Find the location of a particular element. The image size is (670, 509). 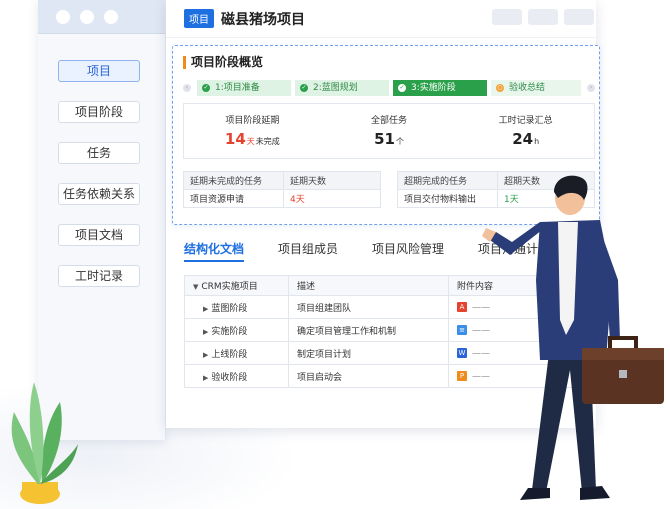

sidebar-item-task-dependency: 任务依赖关系 is located at coordinates (99, 194).